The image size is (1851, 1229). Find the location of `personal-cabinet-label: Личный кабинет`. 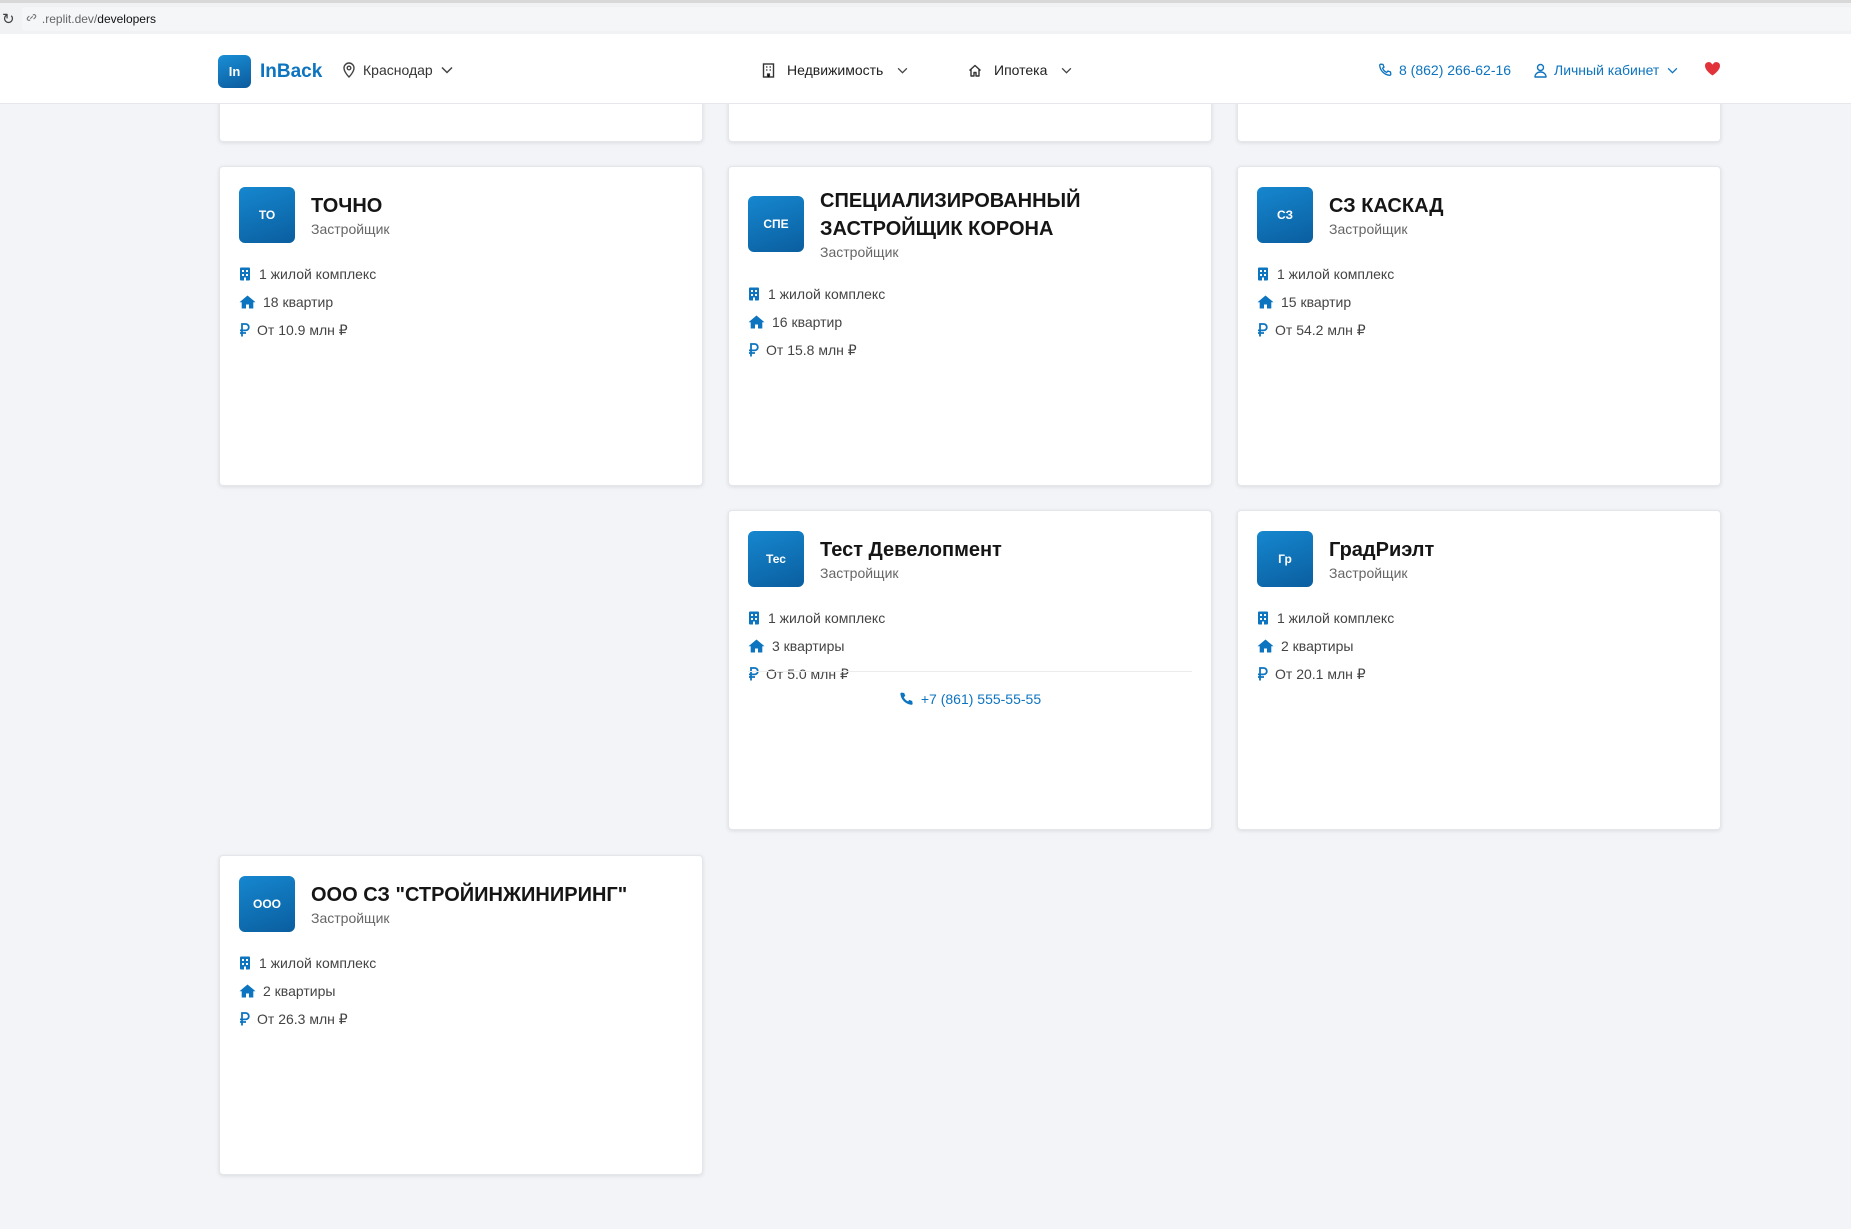

personal-cabinet-label: Личный кабинет is located at coordinates (1607, 70).